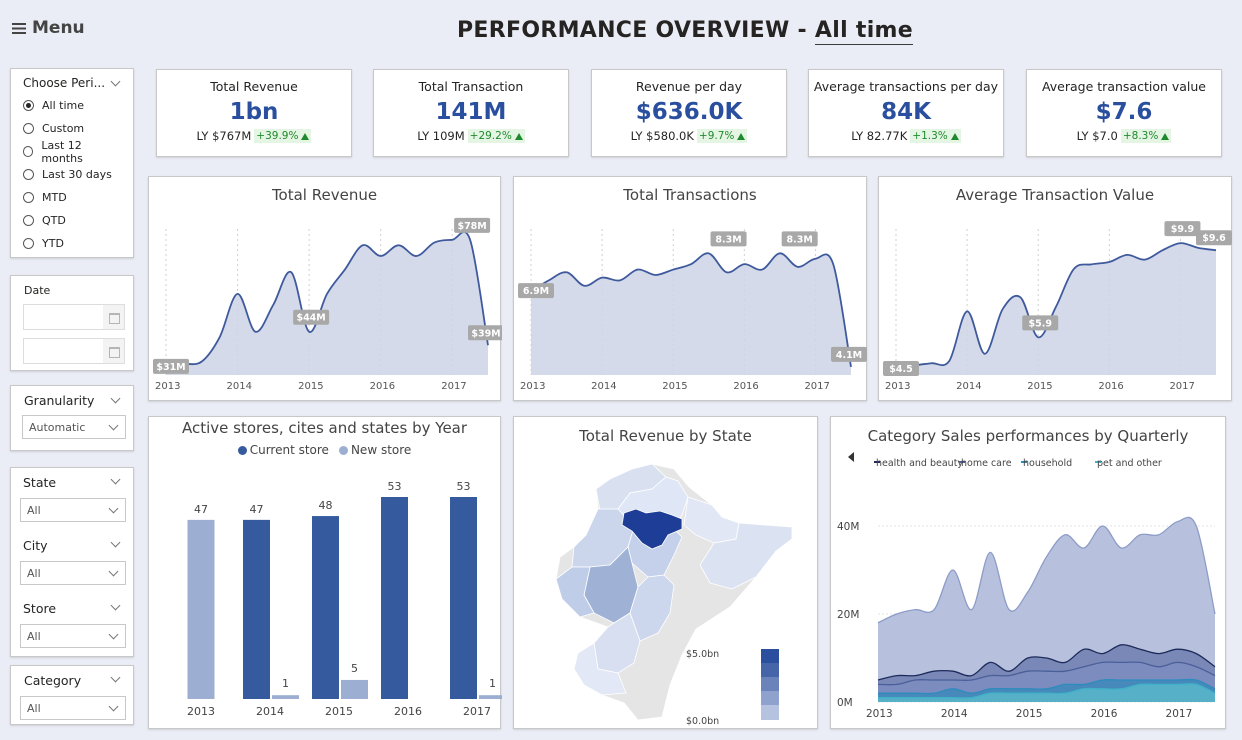  Describe the element at coordinates (73, 510) in the screenshot. I see `state-dropdown: All` at that location.